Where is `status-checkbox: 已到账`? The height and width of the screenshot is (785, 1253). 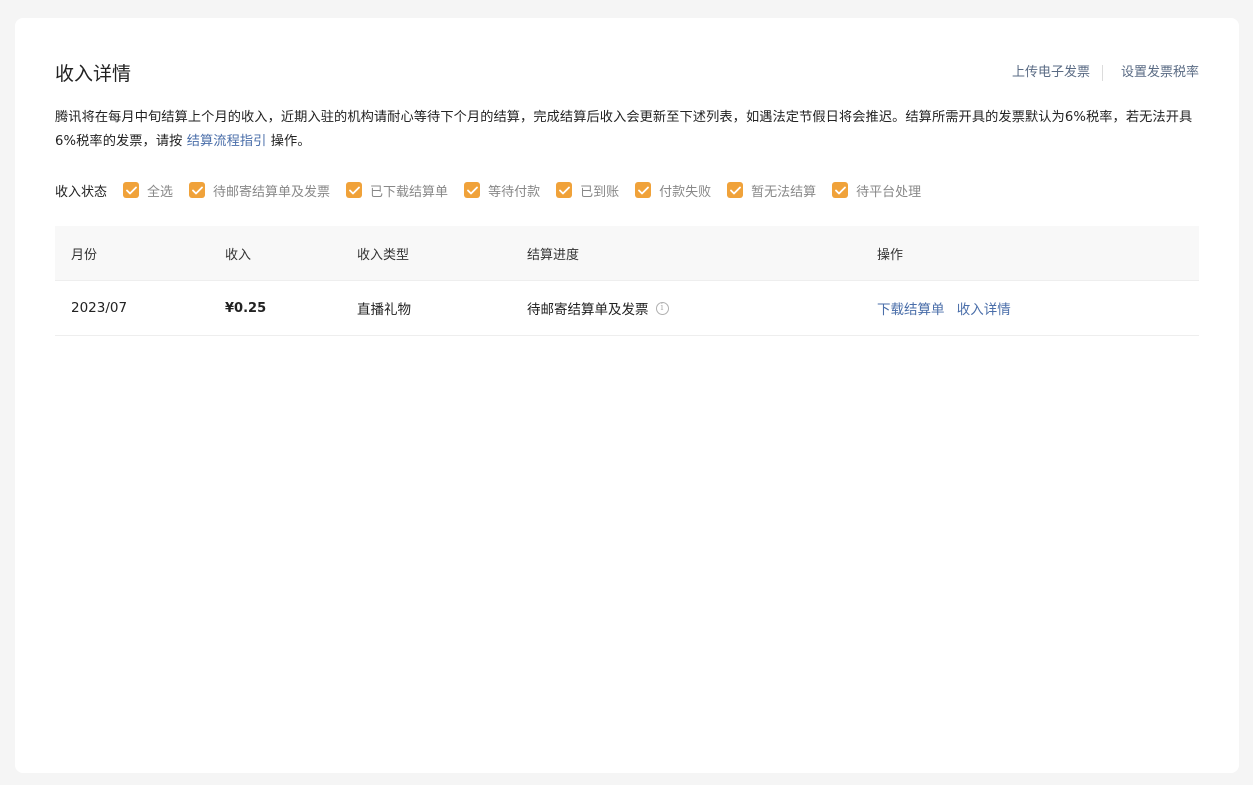 status-checkbox: 已到账 is located at coordinates (587, 190).